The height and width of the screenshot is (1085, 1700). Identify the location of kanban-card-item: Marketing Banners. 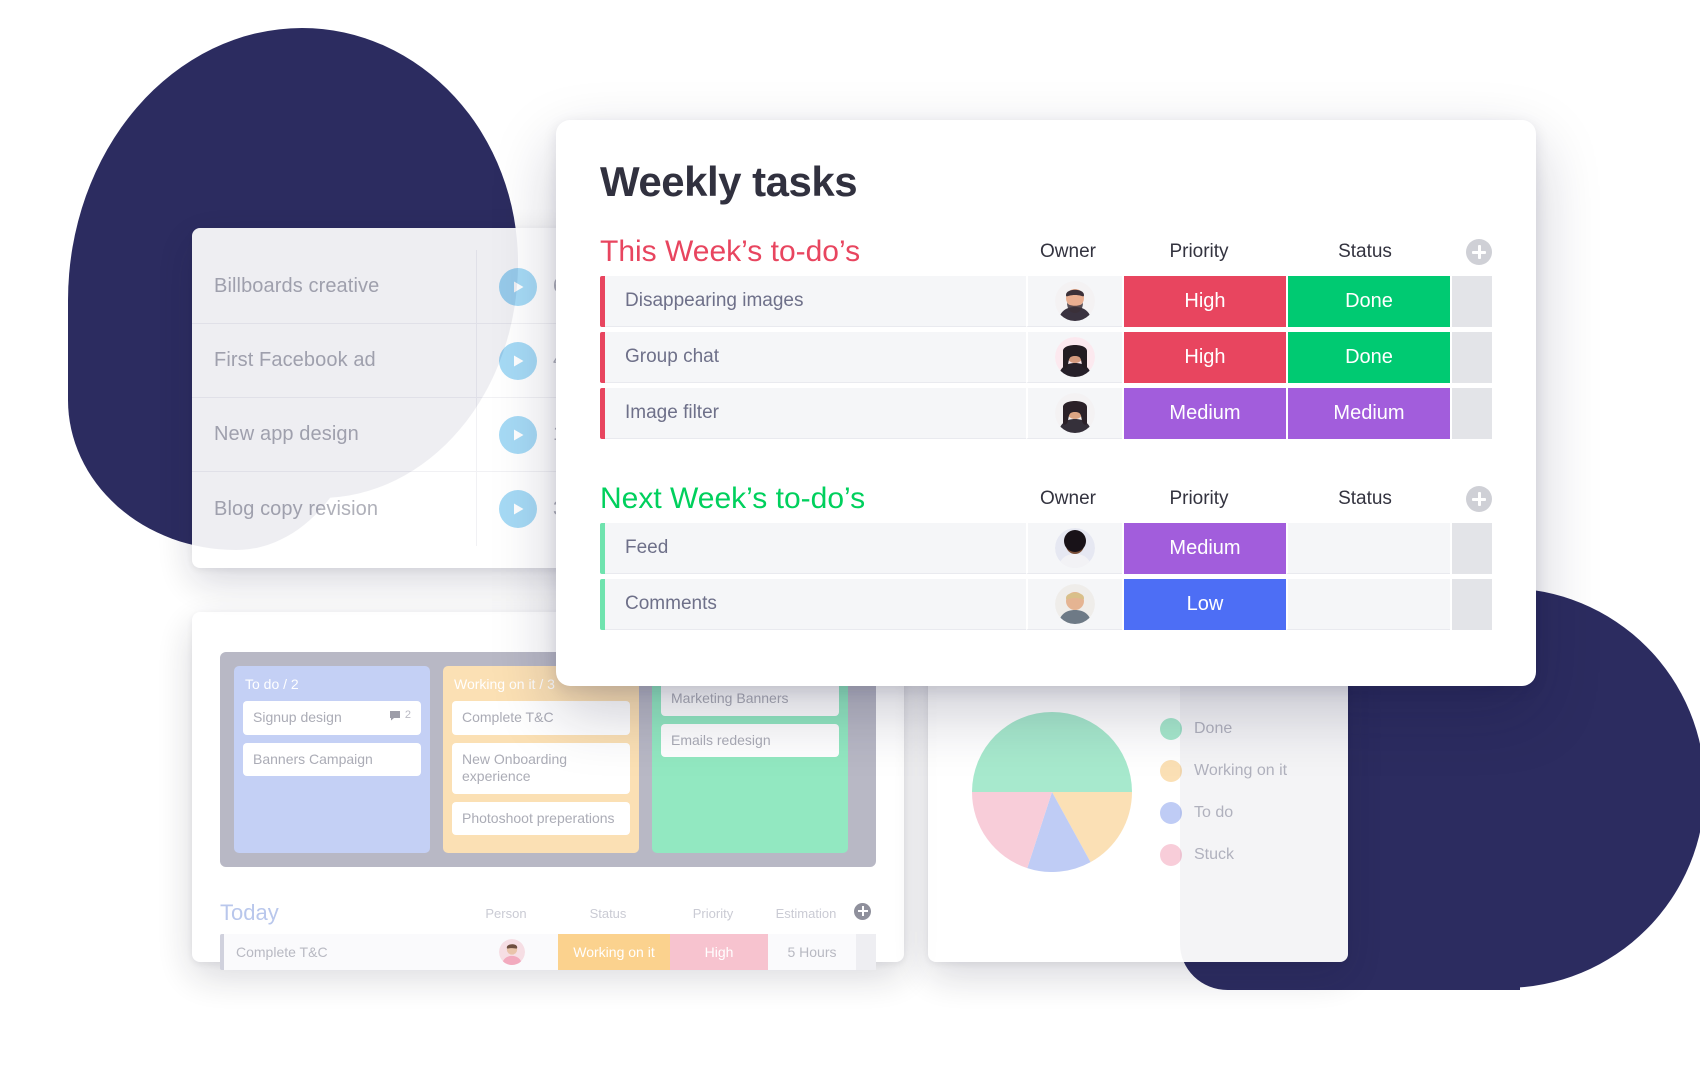
(750, 699).